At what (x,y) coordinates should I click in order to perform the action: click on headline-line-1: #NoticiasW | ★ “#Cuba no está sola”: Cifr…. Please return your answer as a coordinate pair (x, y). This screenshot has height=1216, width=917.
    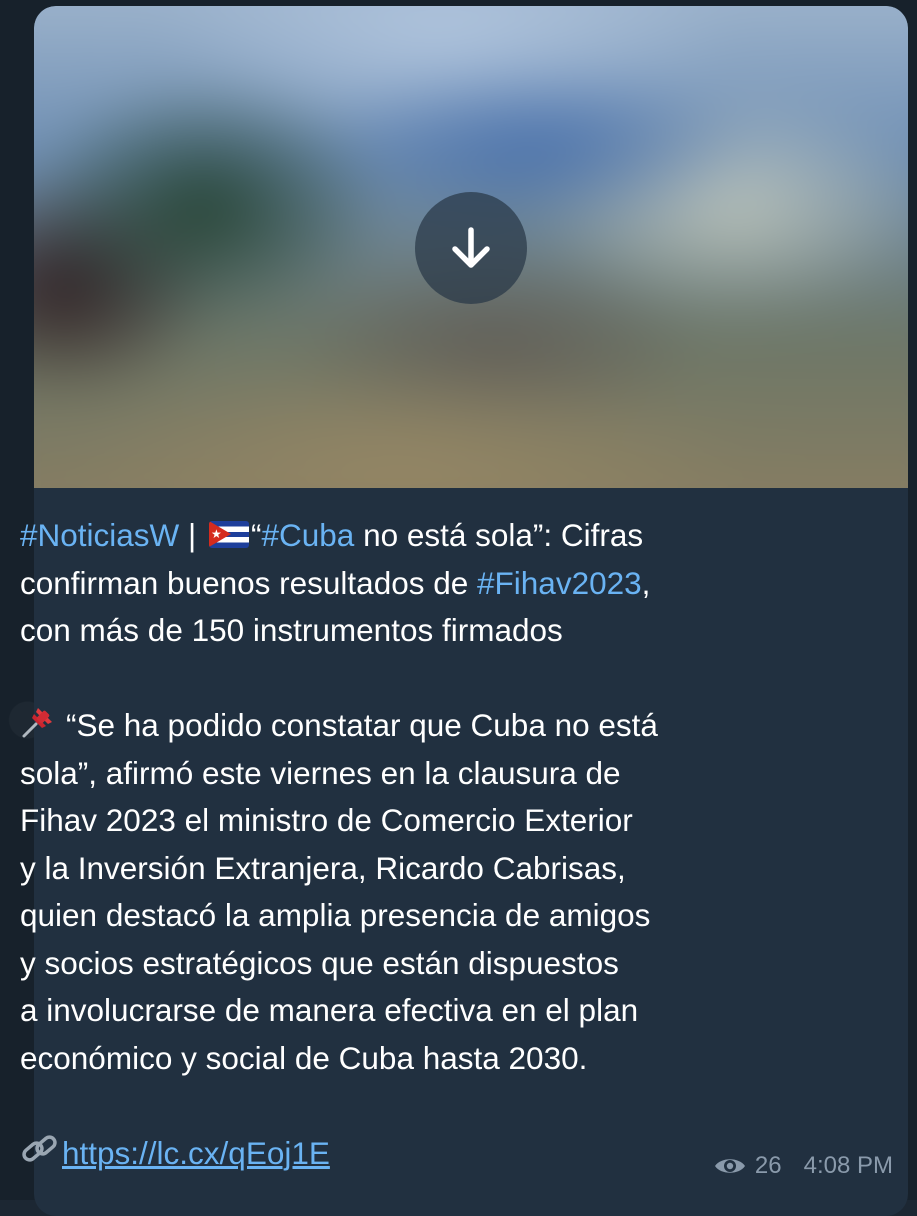
    Looking at the image, I should click on (440, 536).